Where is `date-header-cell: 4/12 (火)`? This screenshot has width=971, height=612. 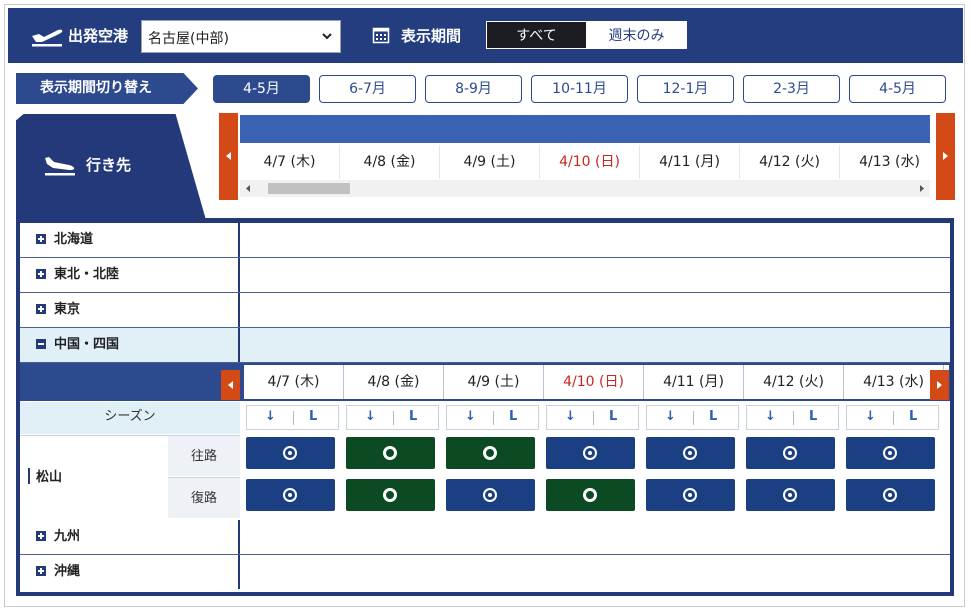 date-header-cell: 4/12 (火) is located at coordinates (790, 162).